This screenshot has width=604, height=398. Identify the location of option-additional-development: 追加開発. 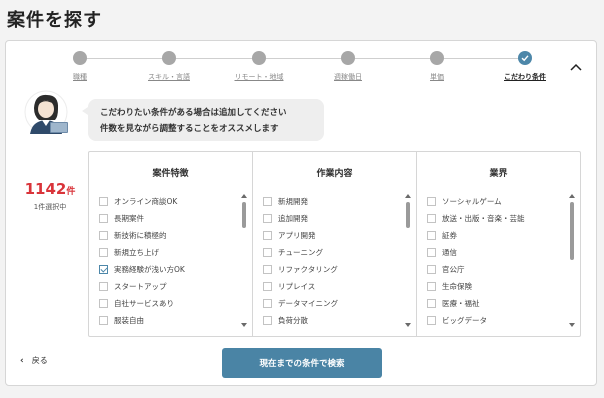
(300, 218).